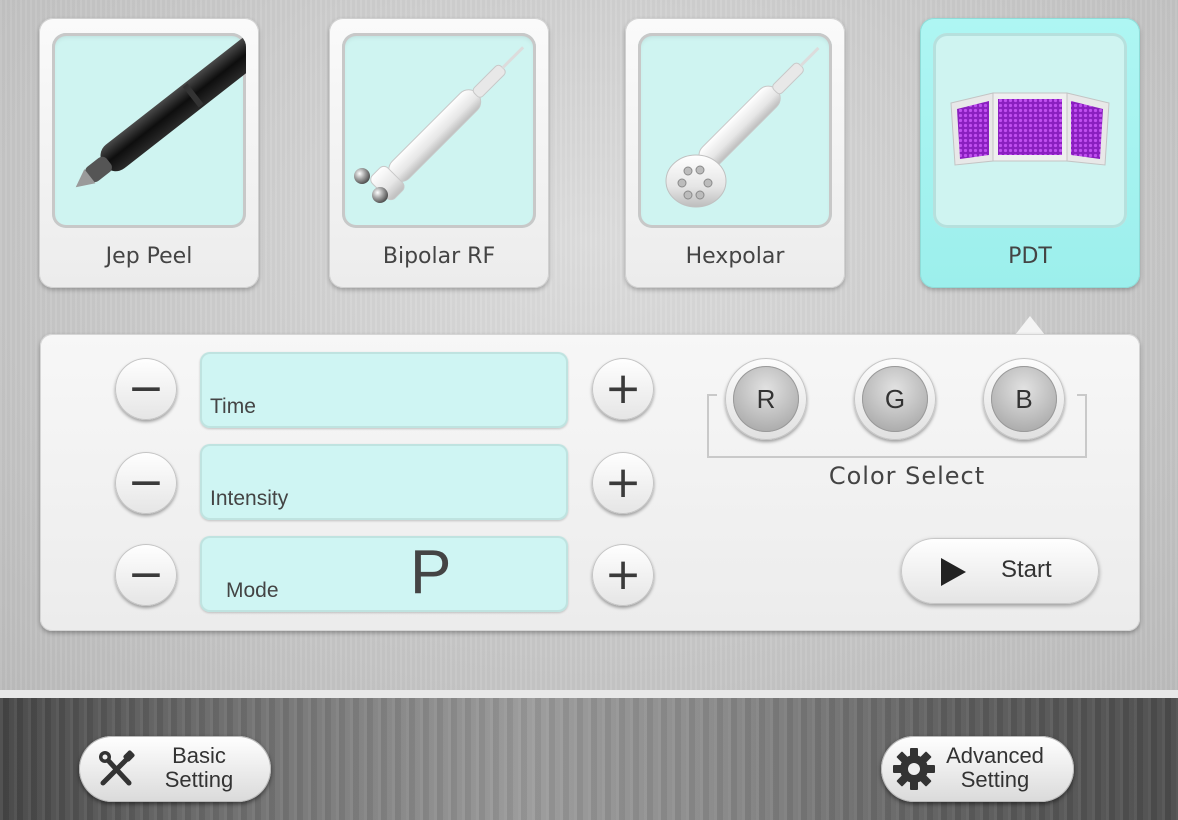 Image resolution: width=1178 pixels, height=820 pixels. I want to click on intensity-decrease-button: −, so click(146, 483).